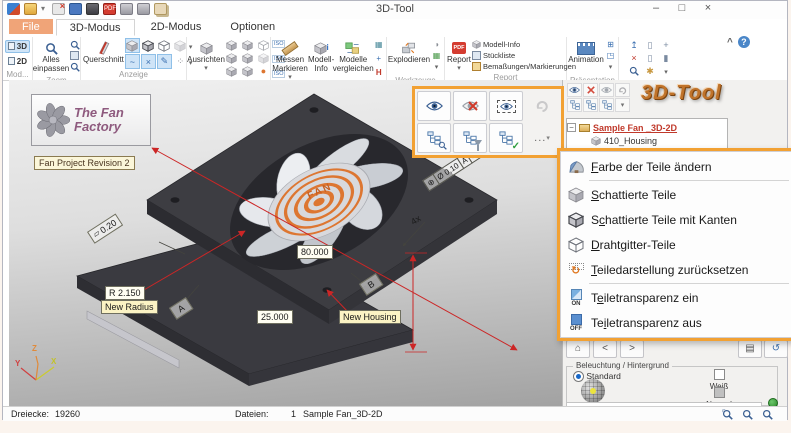  I want to click on fullscreen-icon: ⊞, so click(610, 45).